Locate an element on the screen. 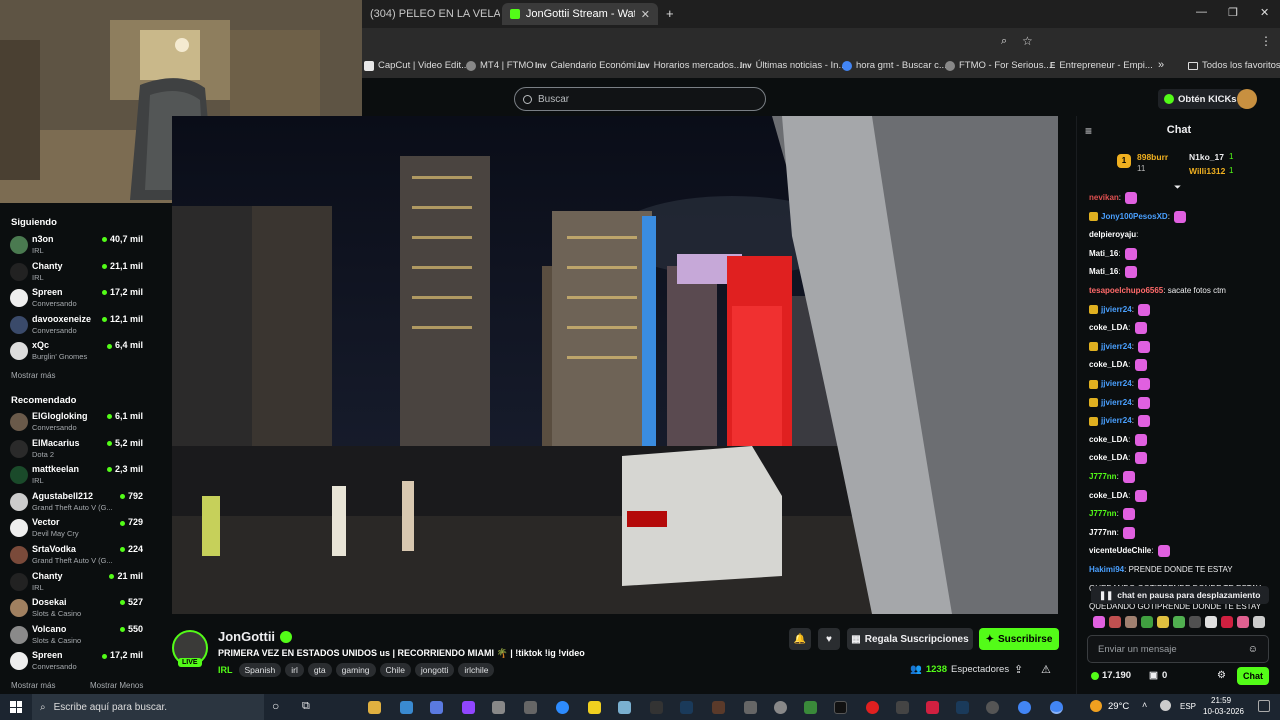 The width and height of the screenshot is (1280, 720). all-favorites-folder: Todos los favoritos is located at coordinates (1234, 65).